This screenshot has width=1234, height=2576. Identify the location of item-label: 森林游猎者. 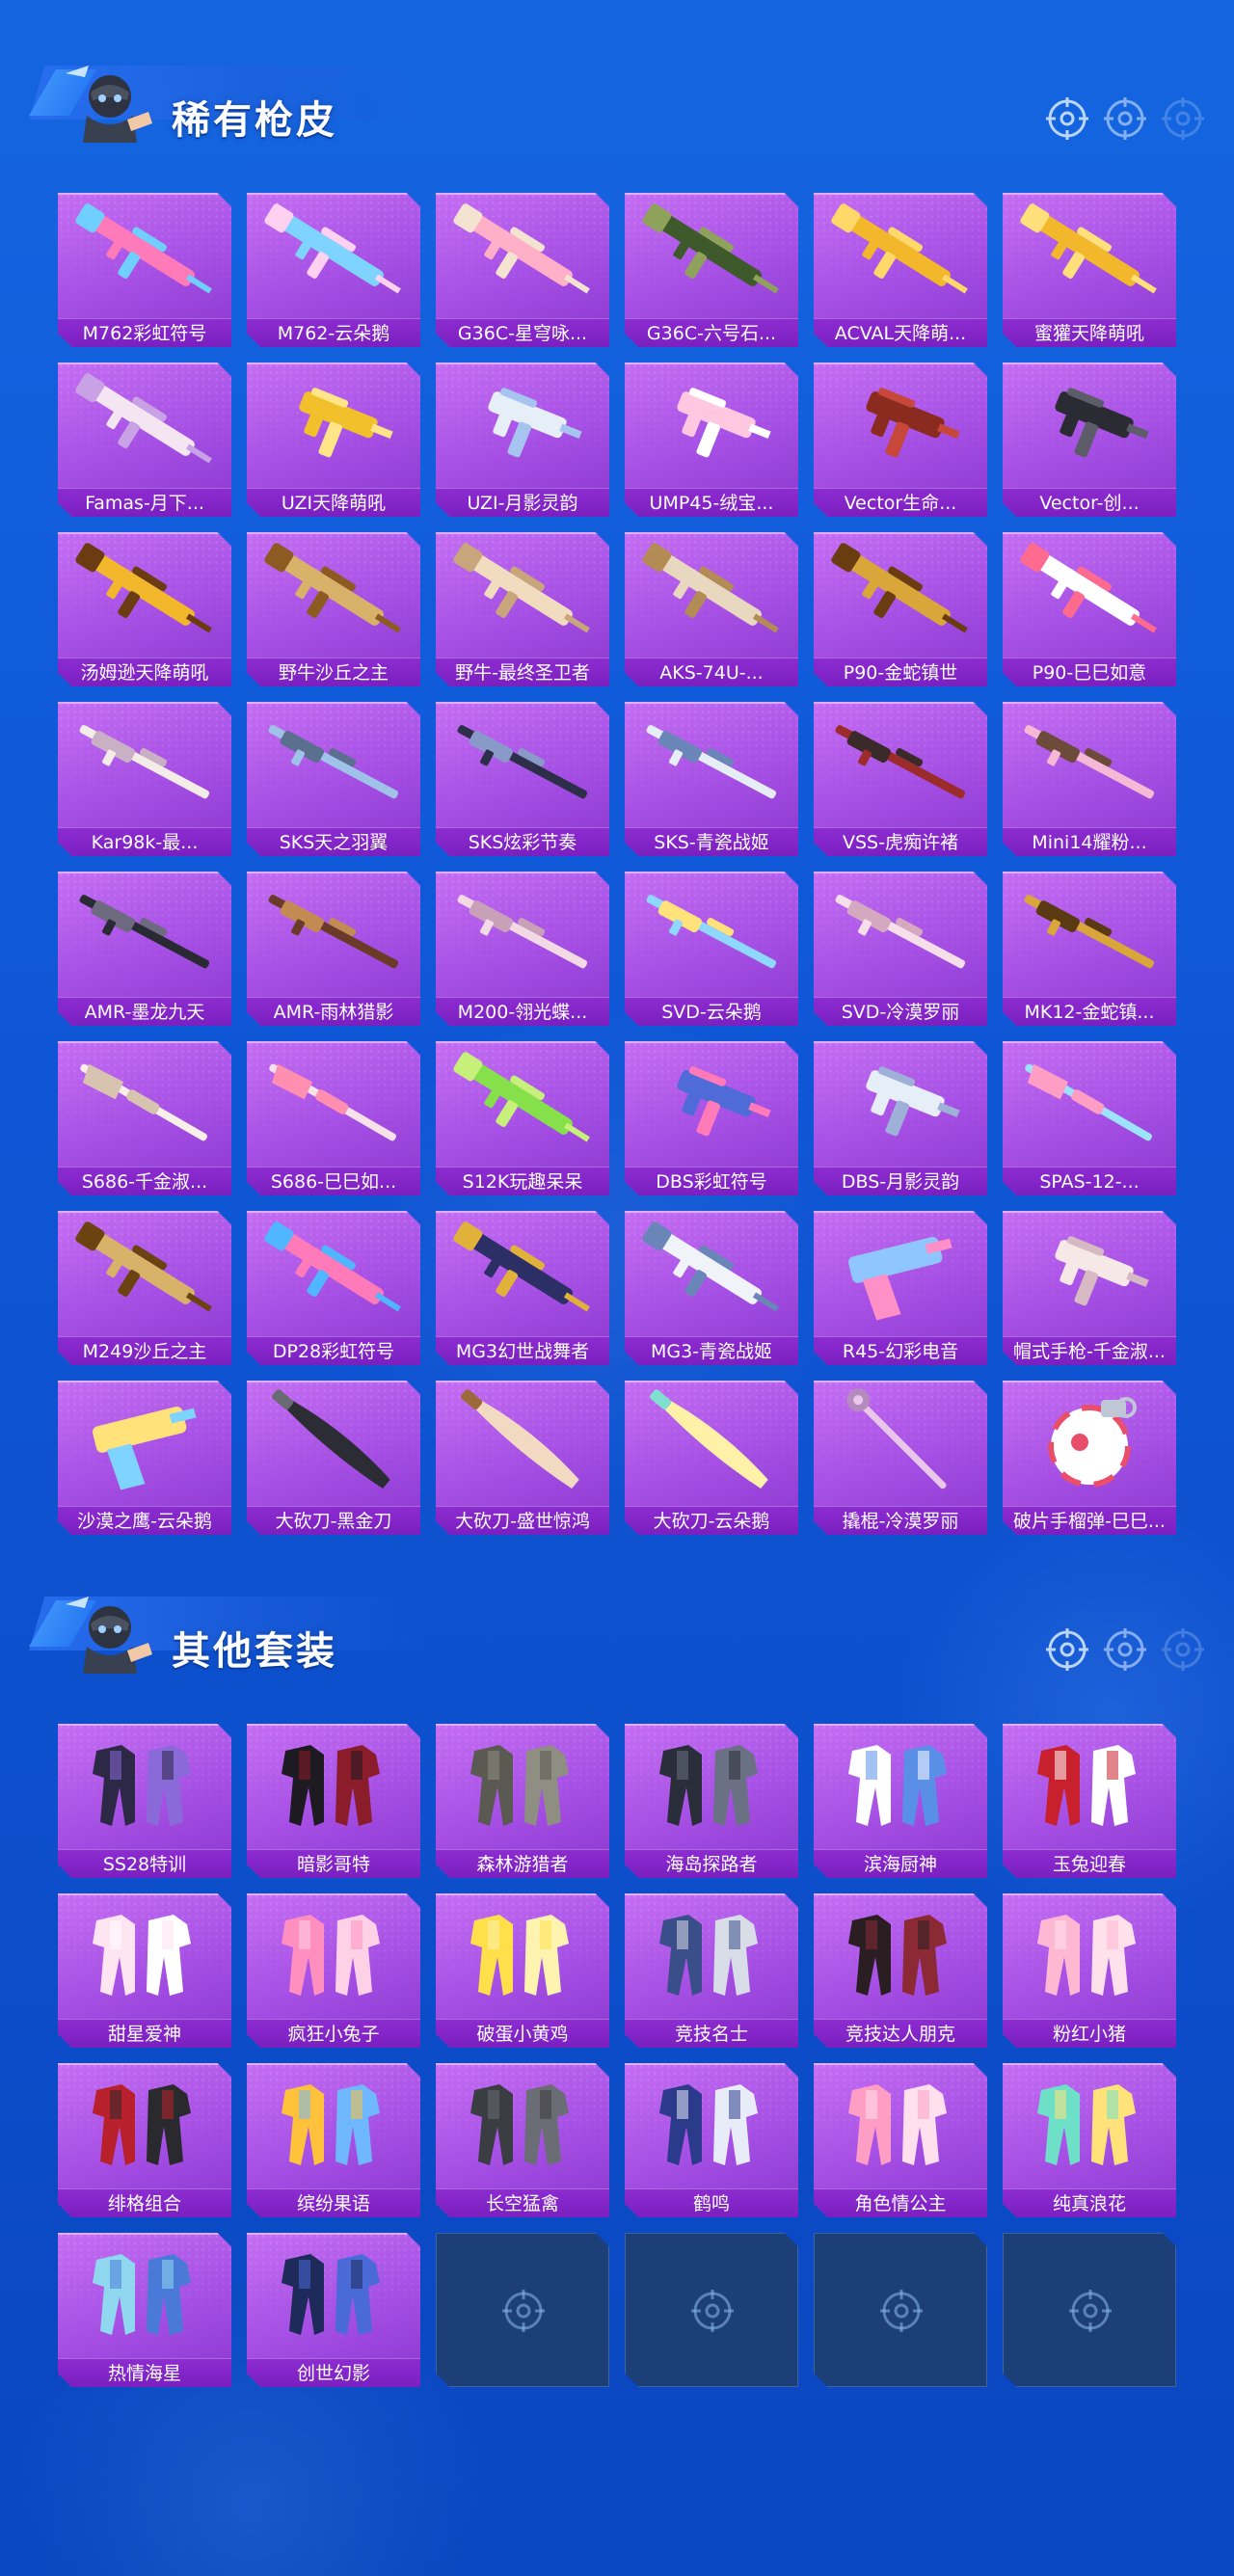
(522, 1864).